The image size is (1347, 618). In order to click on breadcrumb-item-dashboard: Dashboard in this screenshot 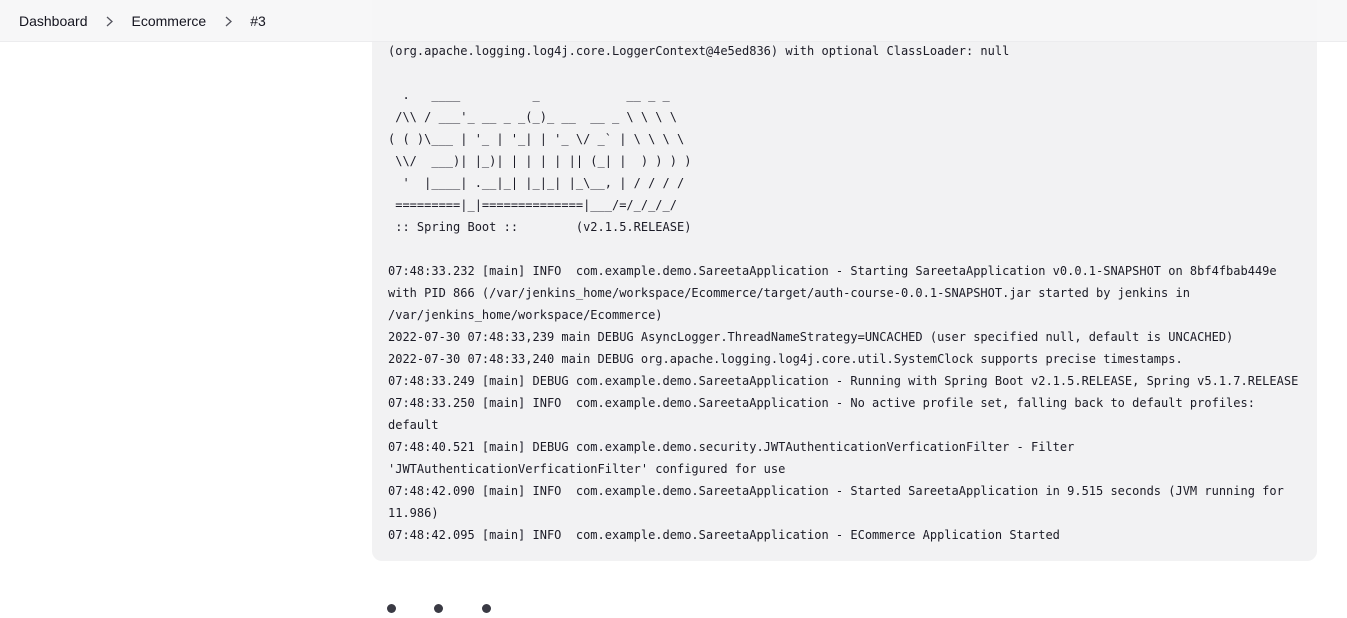, I will do `click(53, 21)`.